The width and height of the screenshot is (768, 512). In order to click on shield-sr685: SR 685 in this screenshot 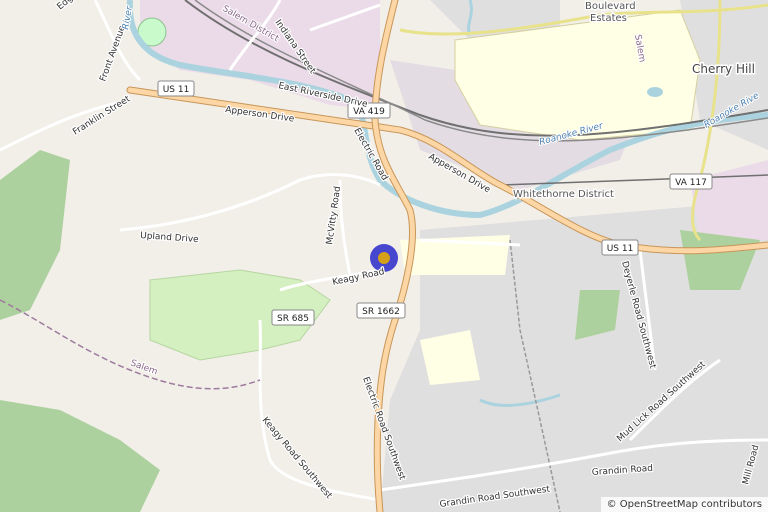, I will do `click(293, 317)`.